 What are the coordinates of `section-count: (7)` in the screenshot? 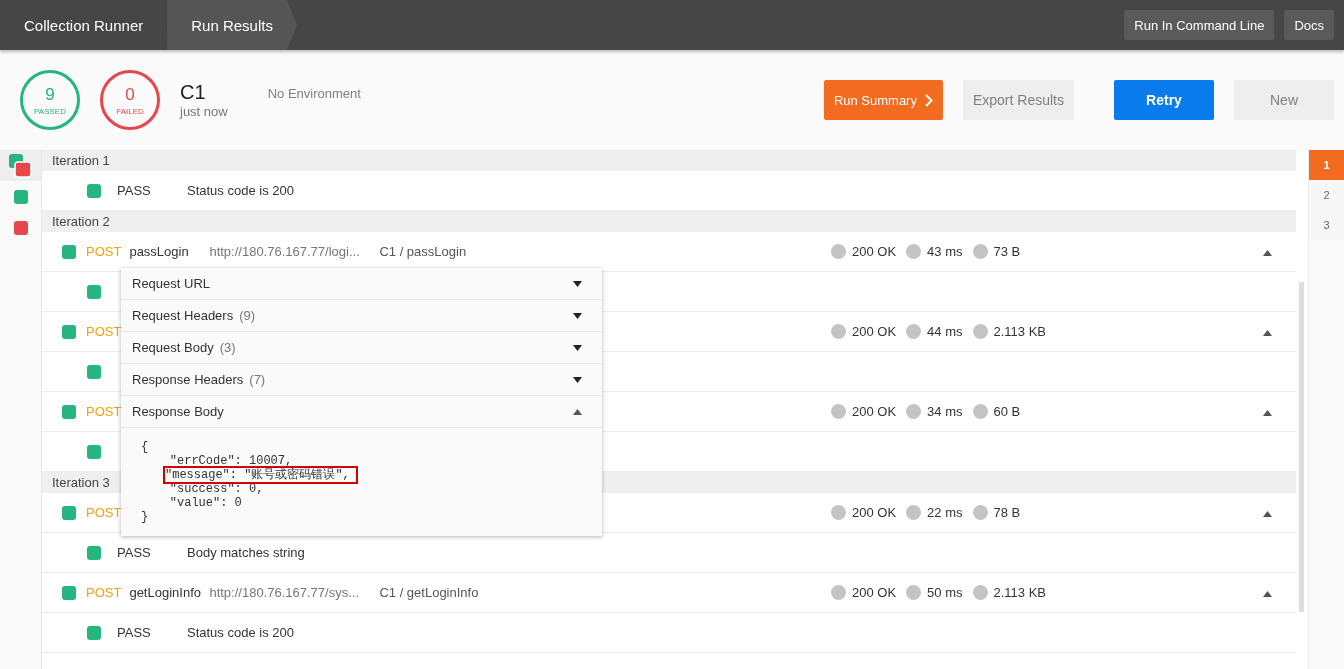 It's located at (257, 379).